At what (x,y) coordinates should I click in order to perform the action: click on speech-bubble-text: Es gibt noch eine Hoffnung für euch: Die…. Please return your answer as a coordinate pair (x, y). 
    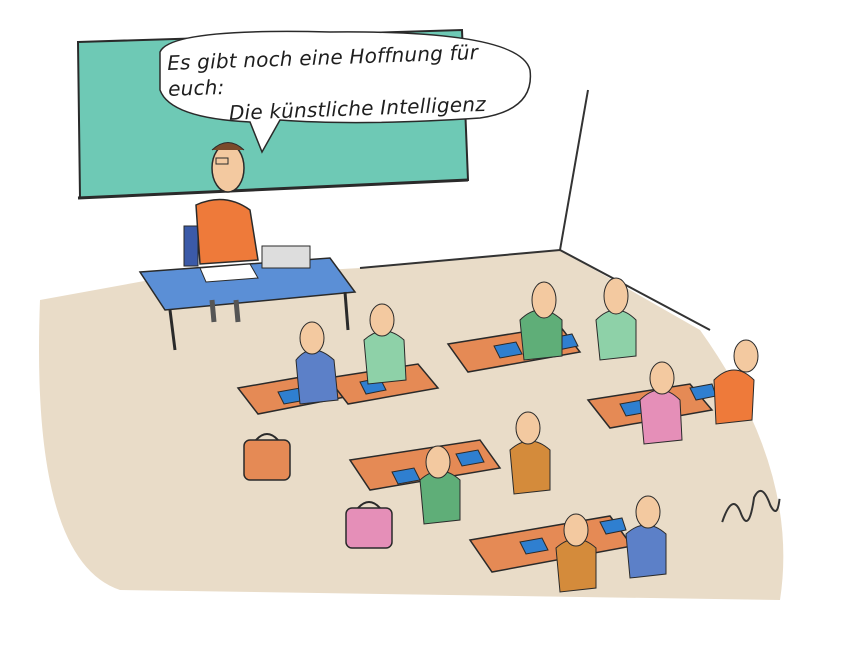
    Looking at the image, I should click on (338, 83).